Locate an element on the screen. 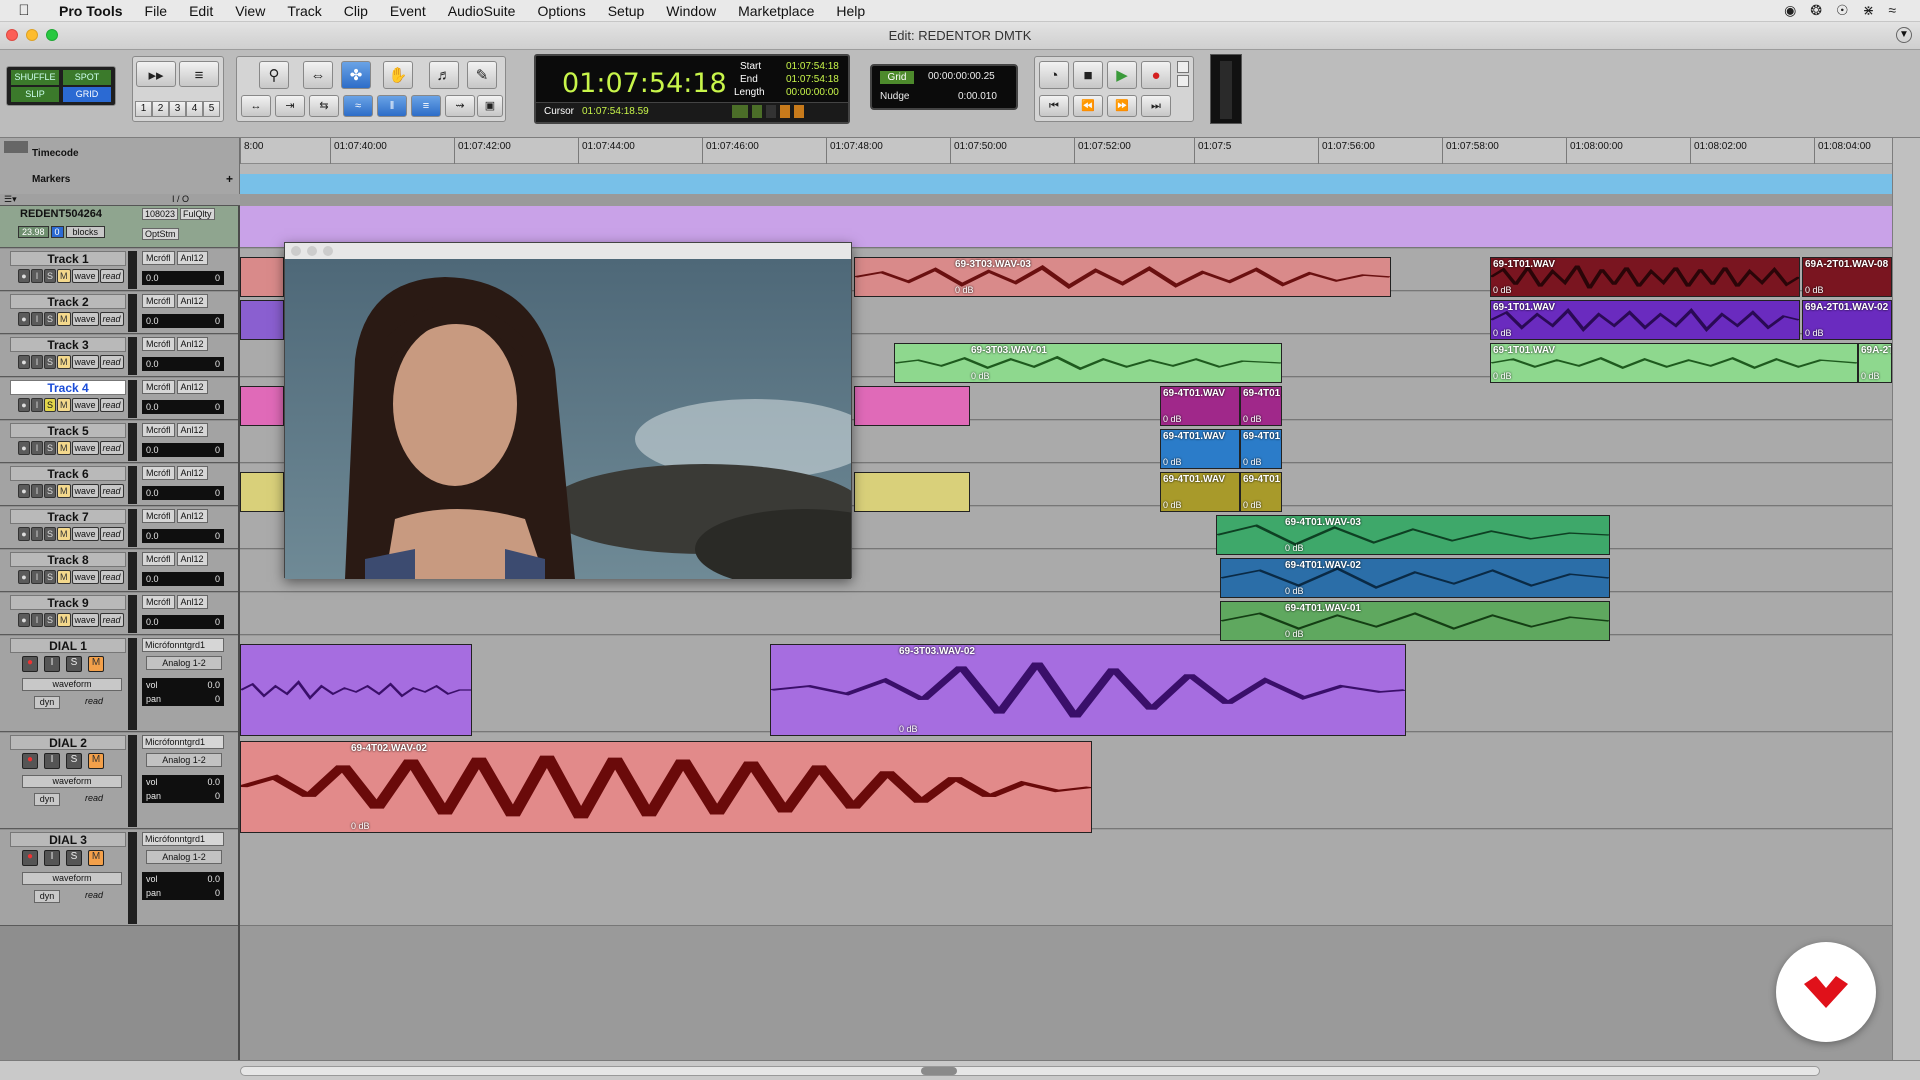 Image resolution: width=1920 pixels, height=1080 pixels. grid-value: 00:00:00:00.25 is located at coordinates (961, 76).